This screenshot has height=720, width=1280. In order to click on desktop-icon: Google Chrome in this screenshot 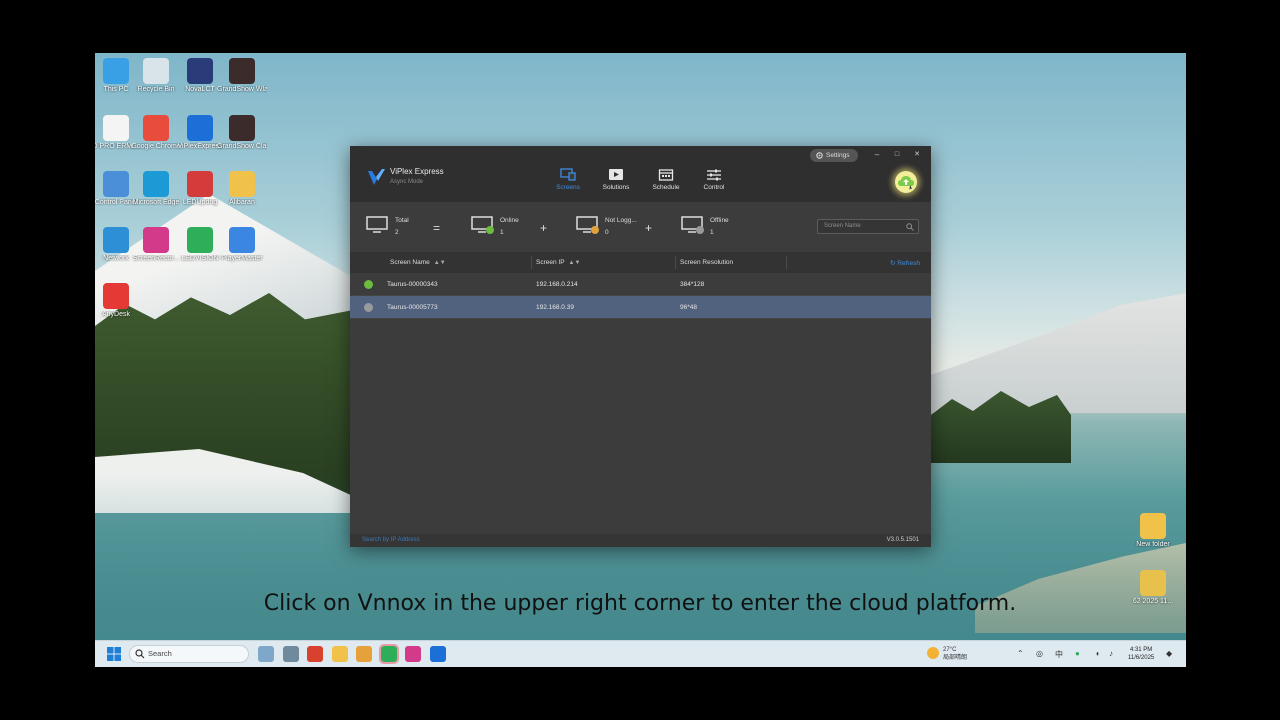, I will do `click(156, 133)`.